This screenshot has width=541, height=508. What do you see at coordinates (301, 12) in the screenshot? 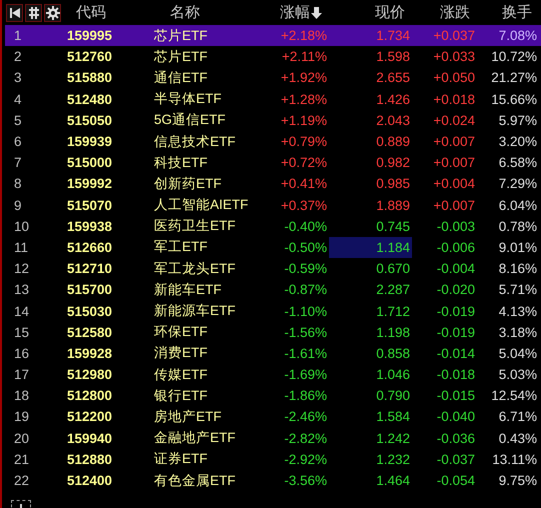
I see `column-header: 涨幅` at bounding box center [301, 12].